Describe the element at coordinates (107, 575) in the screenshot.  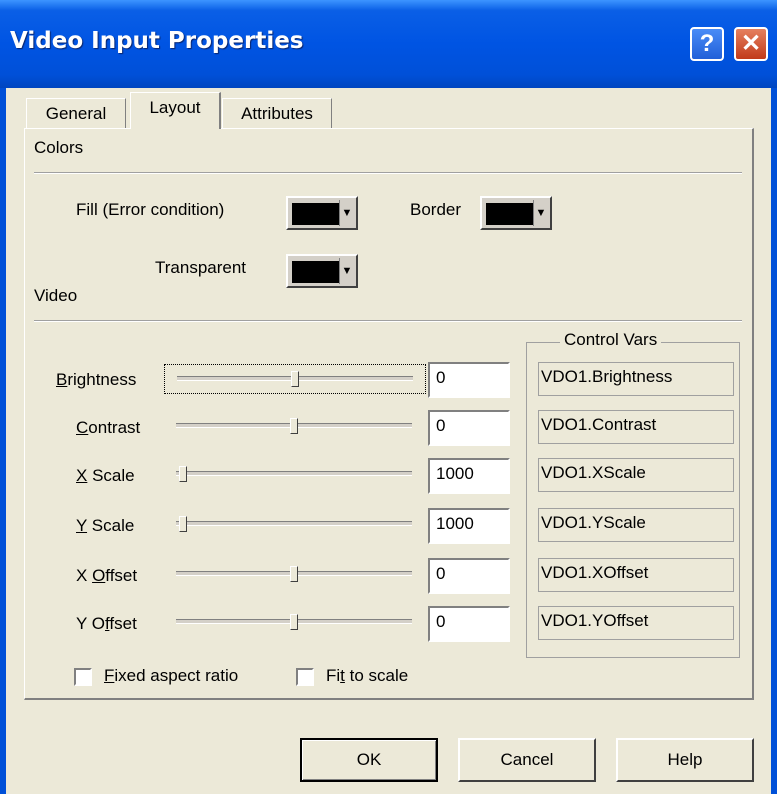
I see `x-offset-label: X Offset` at that location.